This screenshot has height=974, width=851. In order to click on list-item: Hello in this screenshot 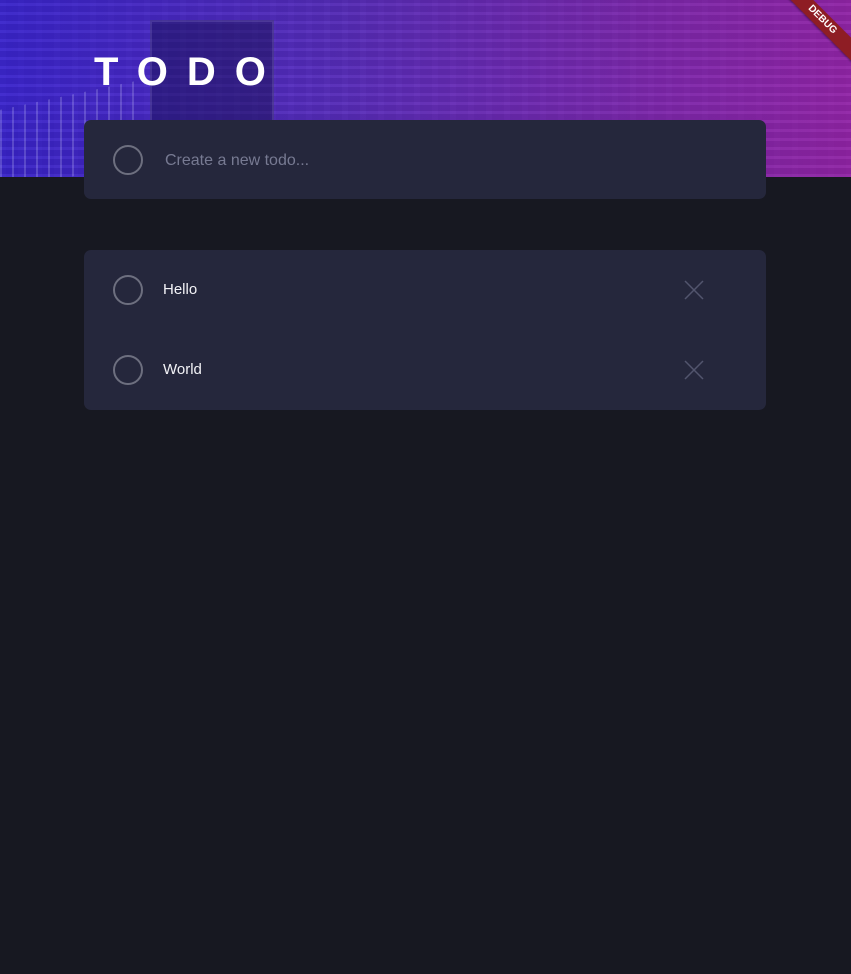, I will do `click(425, 290)`.